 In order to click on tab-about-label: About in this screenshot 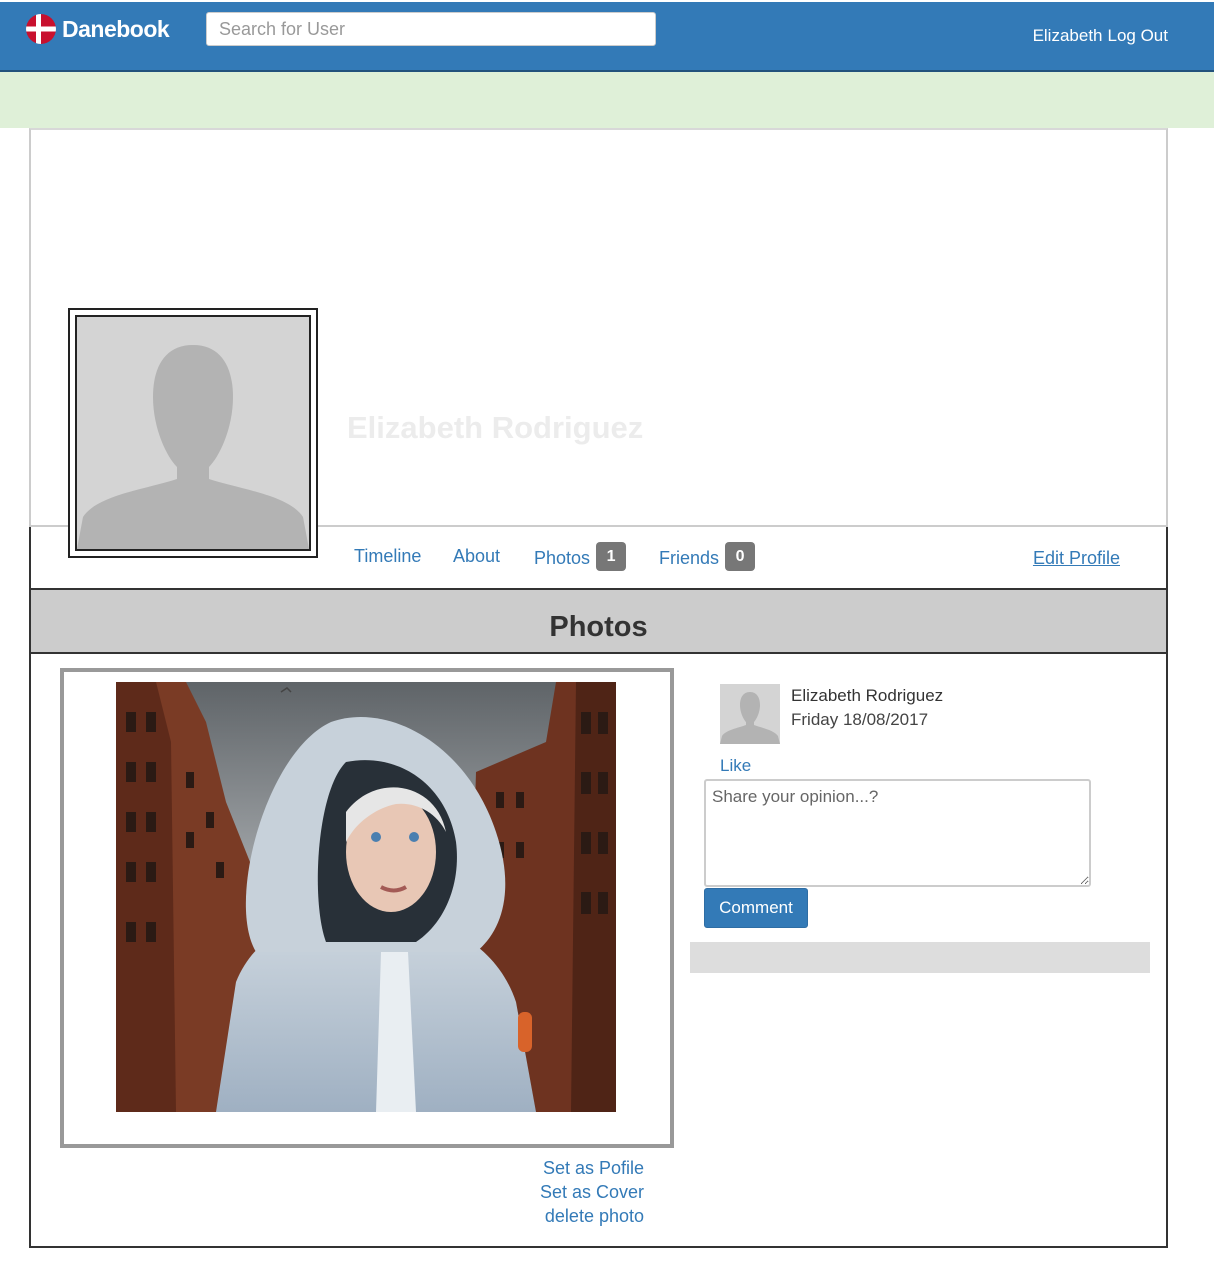, I will do `click(477, 556)`.